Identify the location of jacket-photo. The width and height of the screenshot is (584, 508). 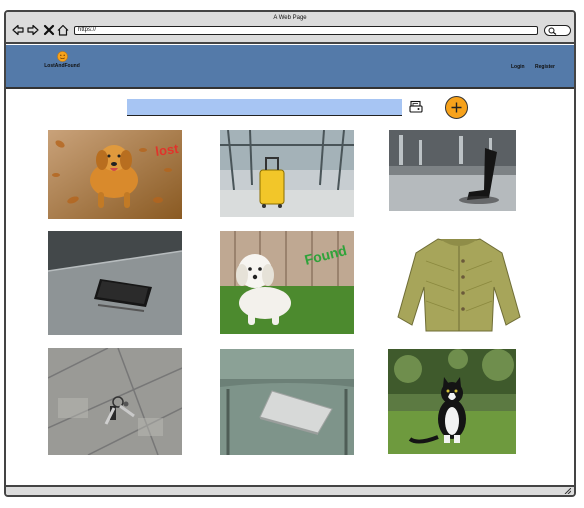
(459, 284).